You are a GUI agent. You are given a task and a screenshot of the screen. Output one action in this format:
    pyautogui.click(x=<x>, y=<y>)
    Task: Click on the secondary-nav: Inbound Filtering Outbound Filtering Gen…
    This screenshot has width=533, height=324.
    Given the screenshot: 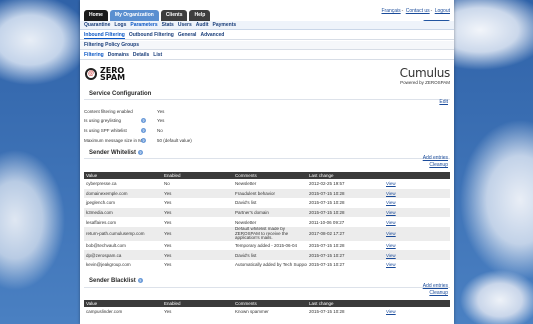 What is the action you would take?
    pyautogui.click(x=267, y=35)
    